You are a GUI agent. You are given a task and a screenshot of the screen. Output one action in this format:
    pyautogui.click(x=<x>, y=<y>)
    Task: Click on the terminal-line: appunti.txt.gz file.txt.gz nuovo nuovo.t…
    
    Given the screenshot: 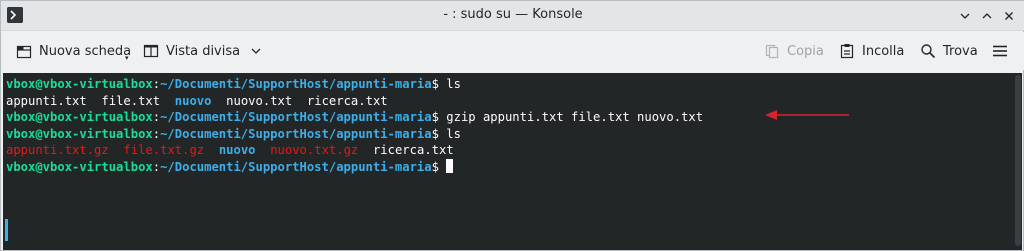 What is the action you would take?
    pyautogui.click(x=354, y=150)
    